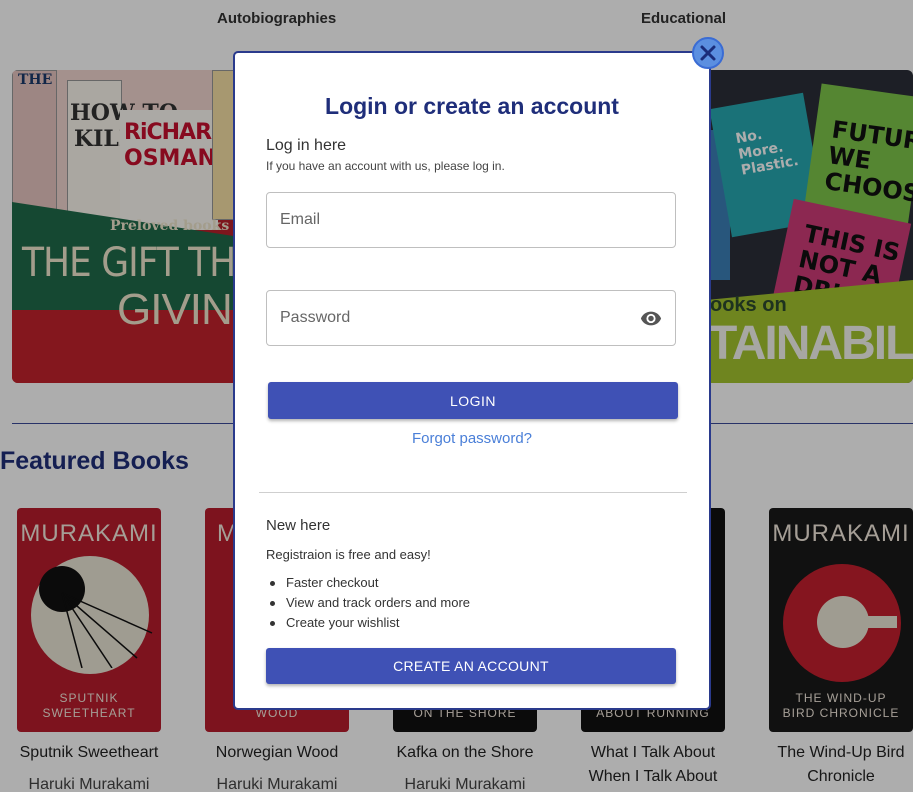  What do you see at coordinates (450, 220) in the screenshot?
I see `email-input` at bounding box center [450, 220].